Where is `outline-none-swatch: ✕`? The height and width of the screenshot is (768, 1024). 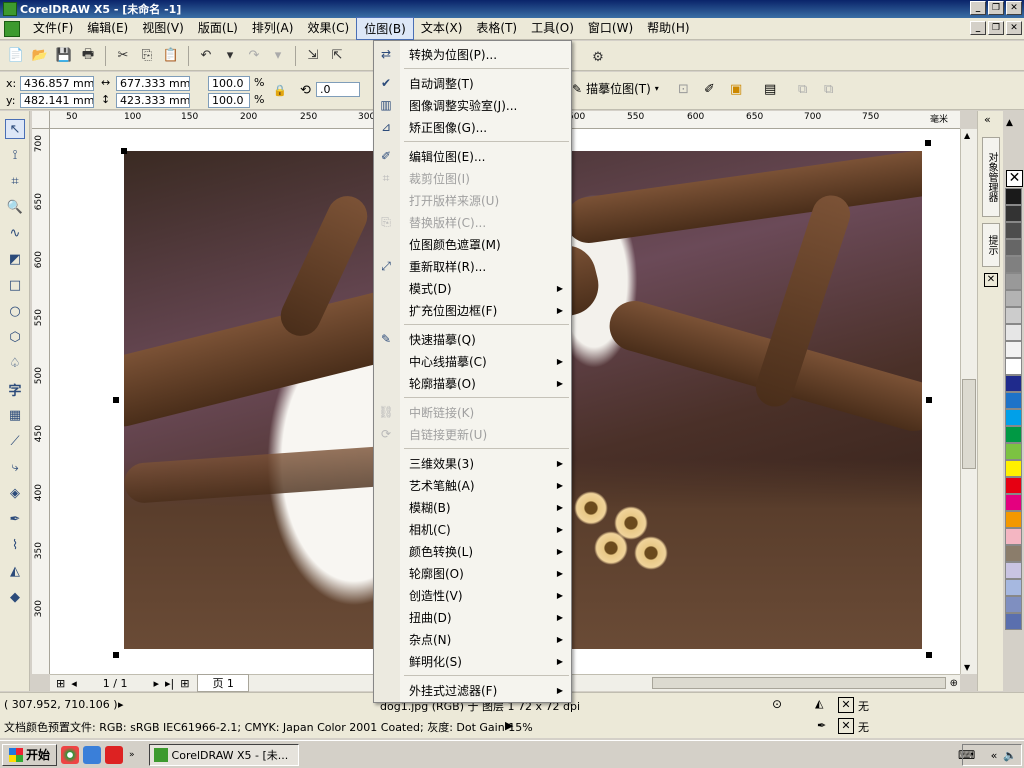
outline-none-swatch: ✕ is located at coordinates (846, 726).